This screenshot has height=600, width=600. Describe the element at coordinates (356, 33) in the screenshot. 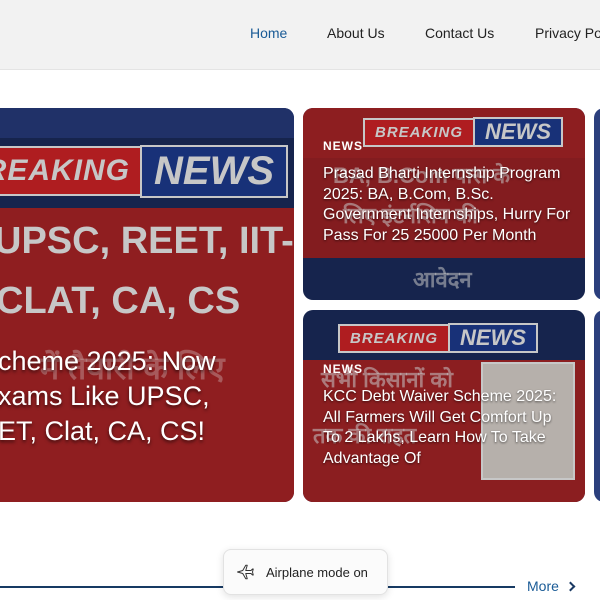

I see `nav-about-us: About Us` at that location.